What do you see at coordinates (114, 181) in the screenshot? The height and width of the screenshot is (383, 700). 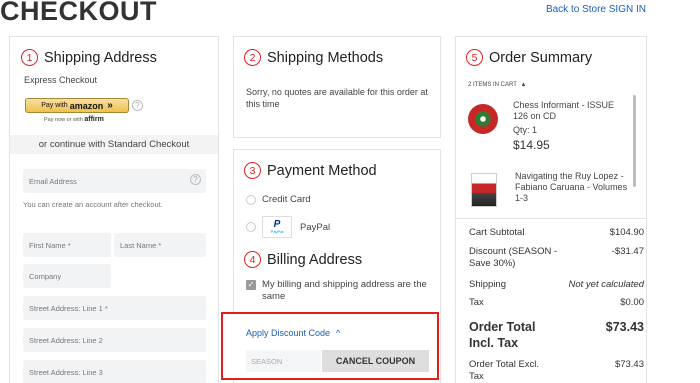 I see `email-field: Email Address` at bounding box center [114, 181].